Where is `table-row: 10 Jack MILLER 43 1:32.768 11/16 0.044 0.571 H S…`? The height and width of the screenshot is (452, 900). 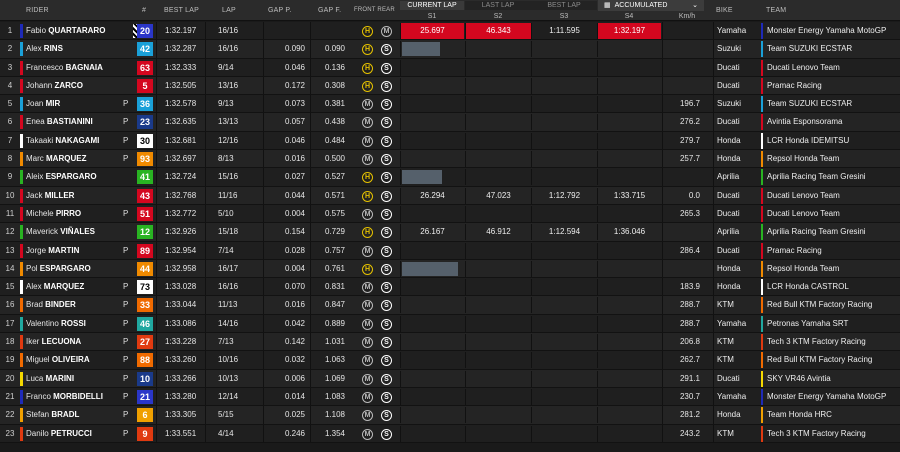 table-row: 10 Jack MILLER 43 1:32.768 11/16 0.044 0.571 H S… is located at coordinates (450, 195).